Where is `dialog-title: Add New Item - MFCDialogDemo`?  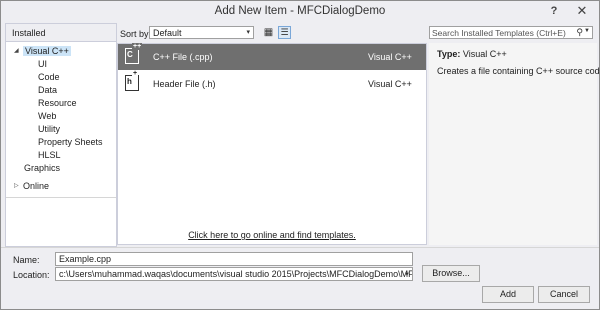 dialog-title: Add New Item - MFCDialogDemo is located at coordinates (300, 11).